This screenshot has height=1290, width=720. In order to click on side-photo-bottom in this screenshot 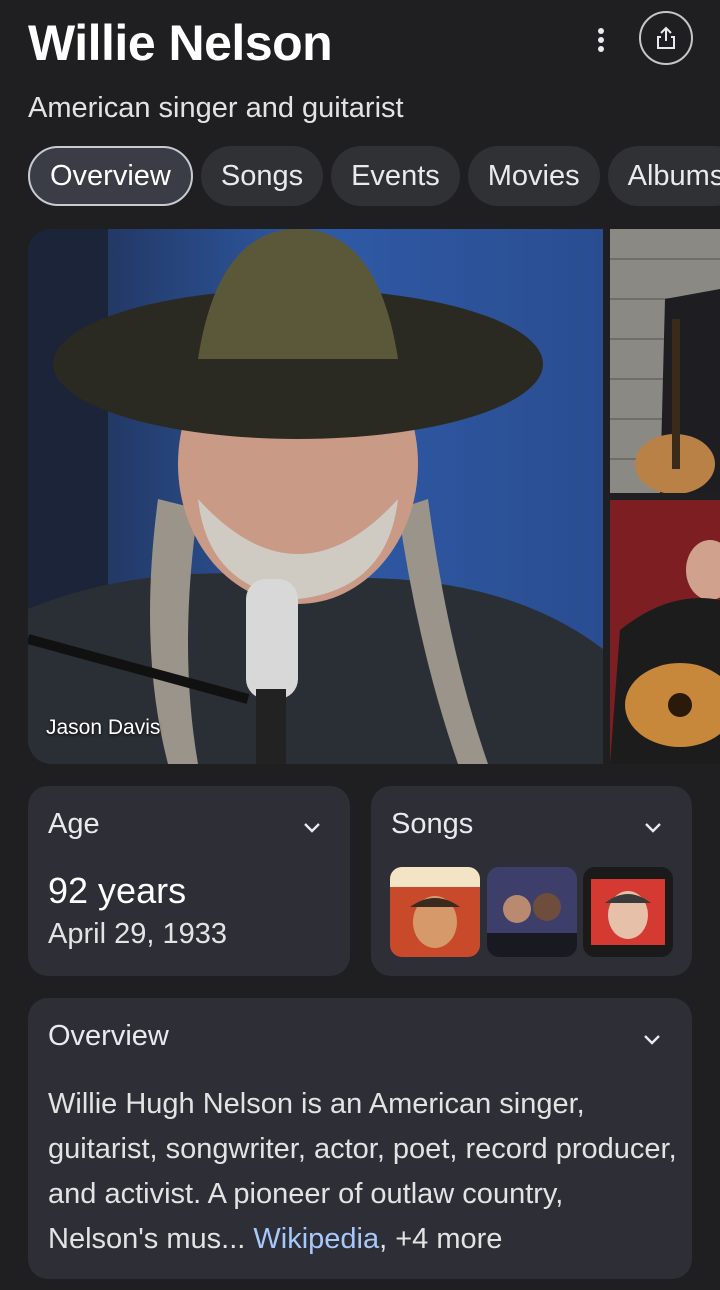, I will do `click(665, 632)`.